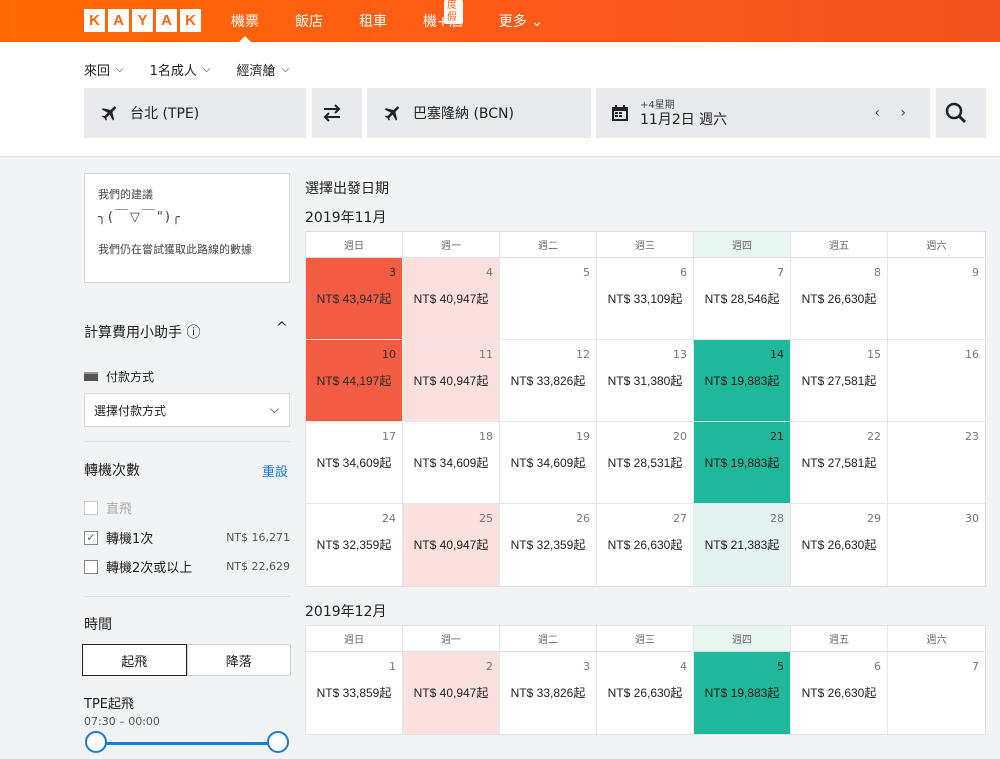 The height and width of the screenshot is (759, 1000). What do you see at coordinates (373, 21) in the screenshot?
I see `nav-item-2: 租車` at bounding box center [373, 21].